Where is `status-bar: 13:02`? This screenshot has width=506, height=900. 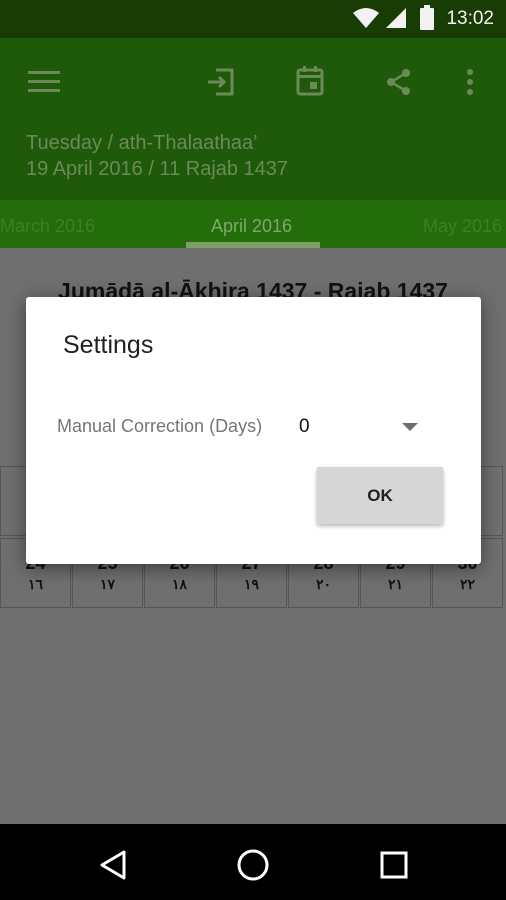 status-bar: 13:02 is located at coordinates (253, 19).